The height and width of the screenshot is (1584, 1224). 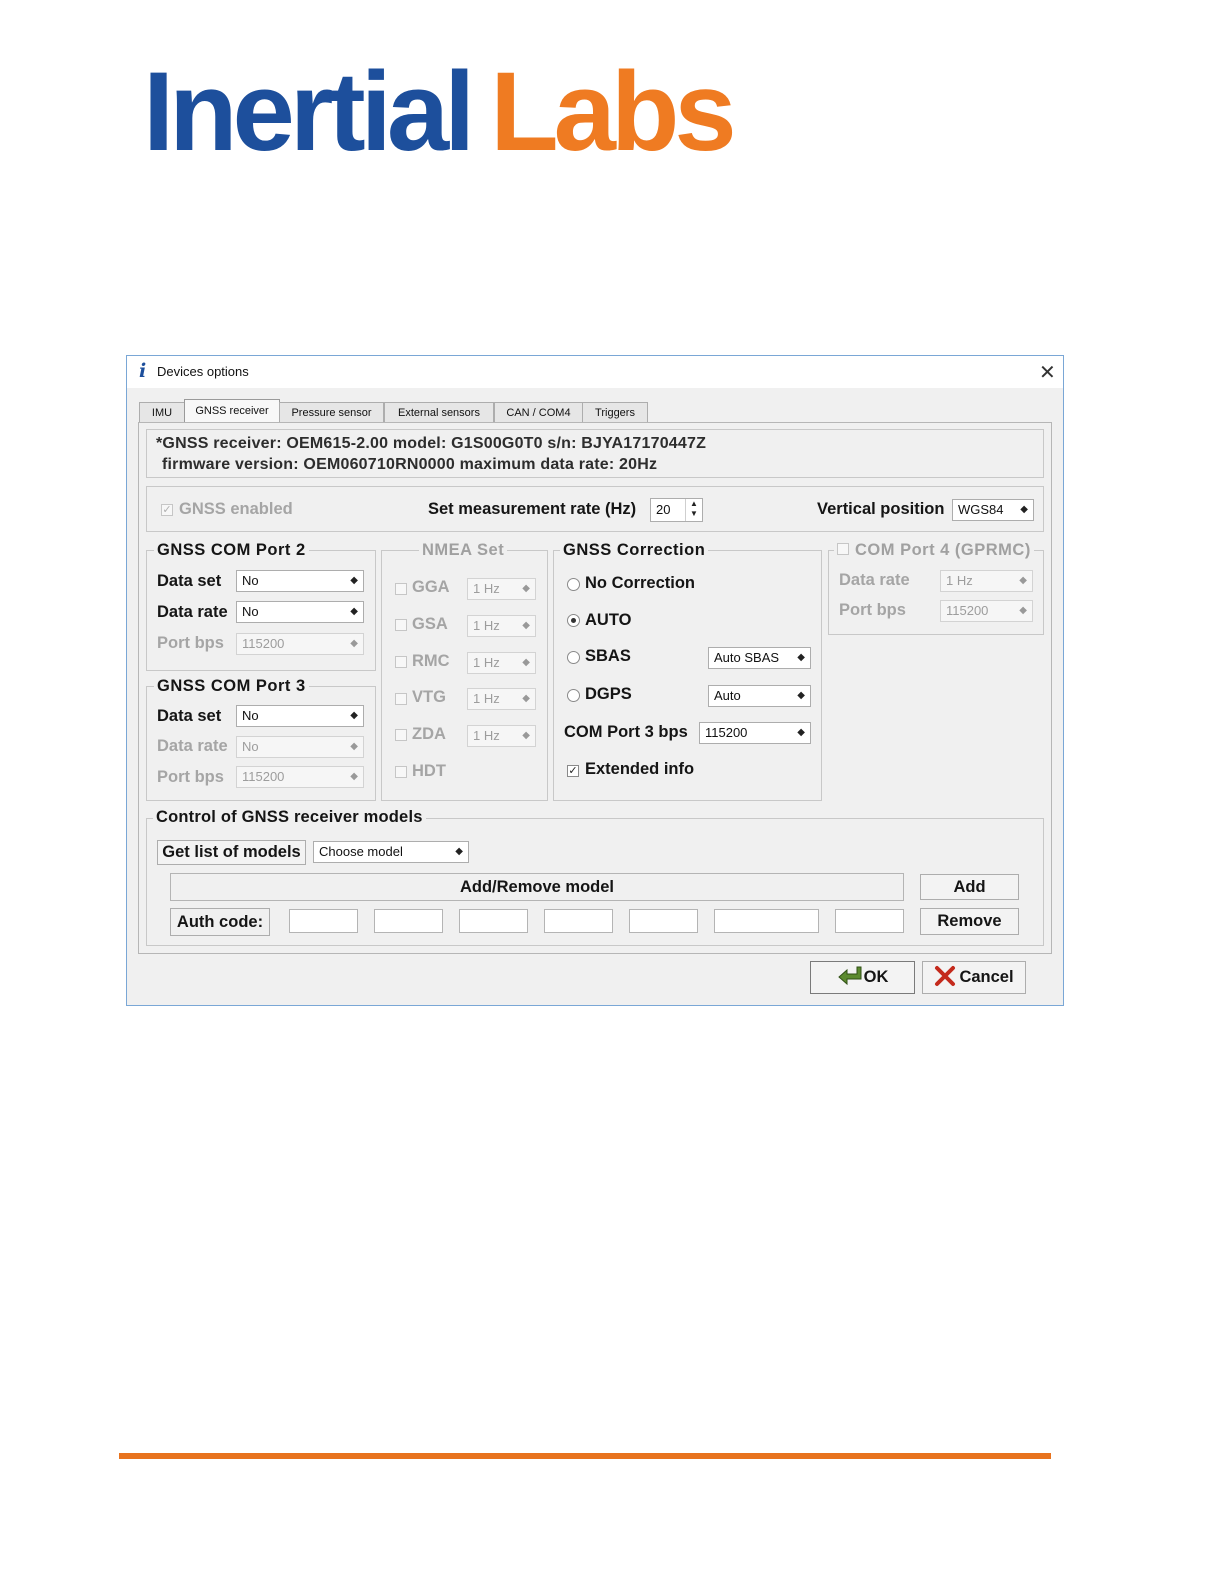 What do you see at coordinates (969, 921) in the screenshot?
I see `remove-button: Remove` at bounding box center [969, 921].